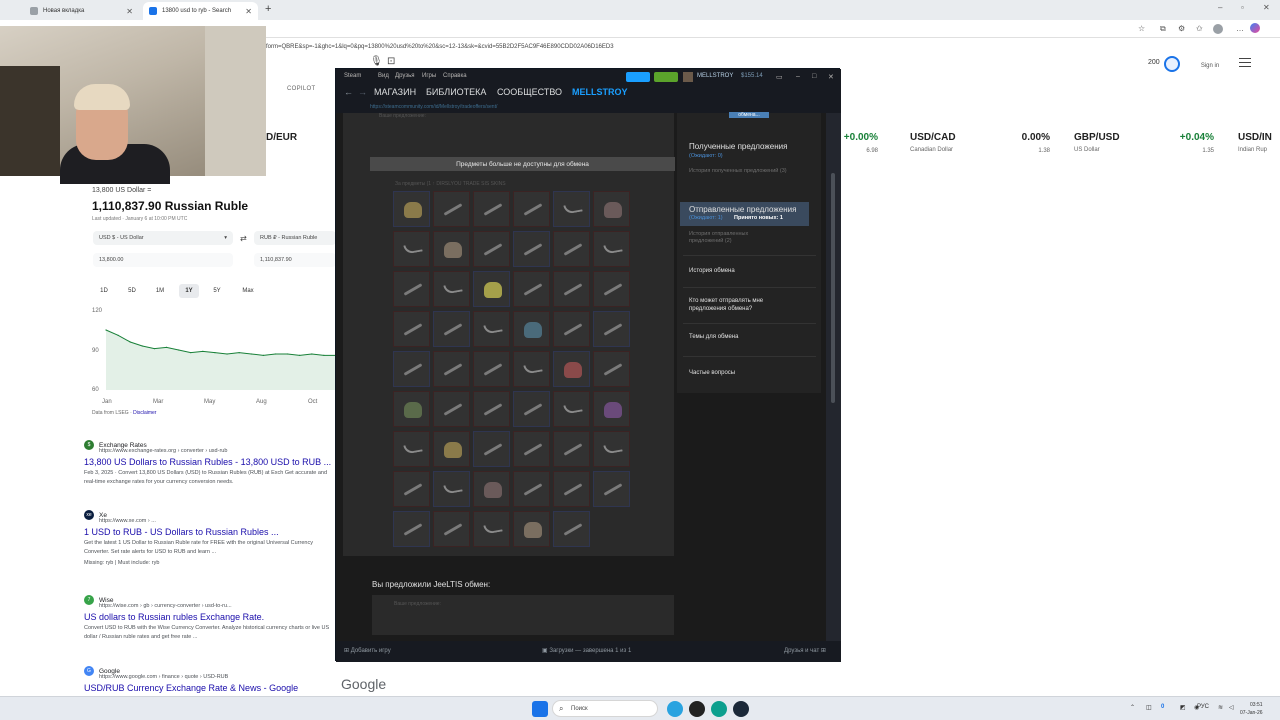 The height and width of the screenshot is (720, 1280). I want to click on ticker-usd-inr: USD/IN Indian Rup, so click(1259, 147).